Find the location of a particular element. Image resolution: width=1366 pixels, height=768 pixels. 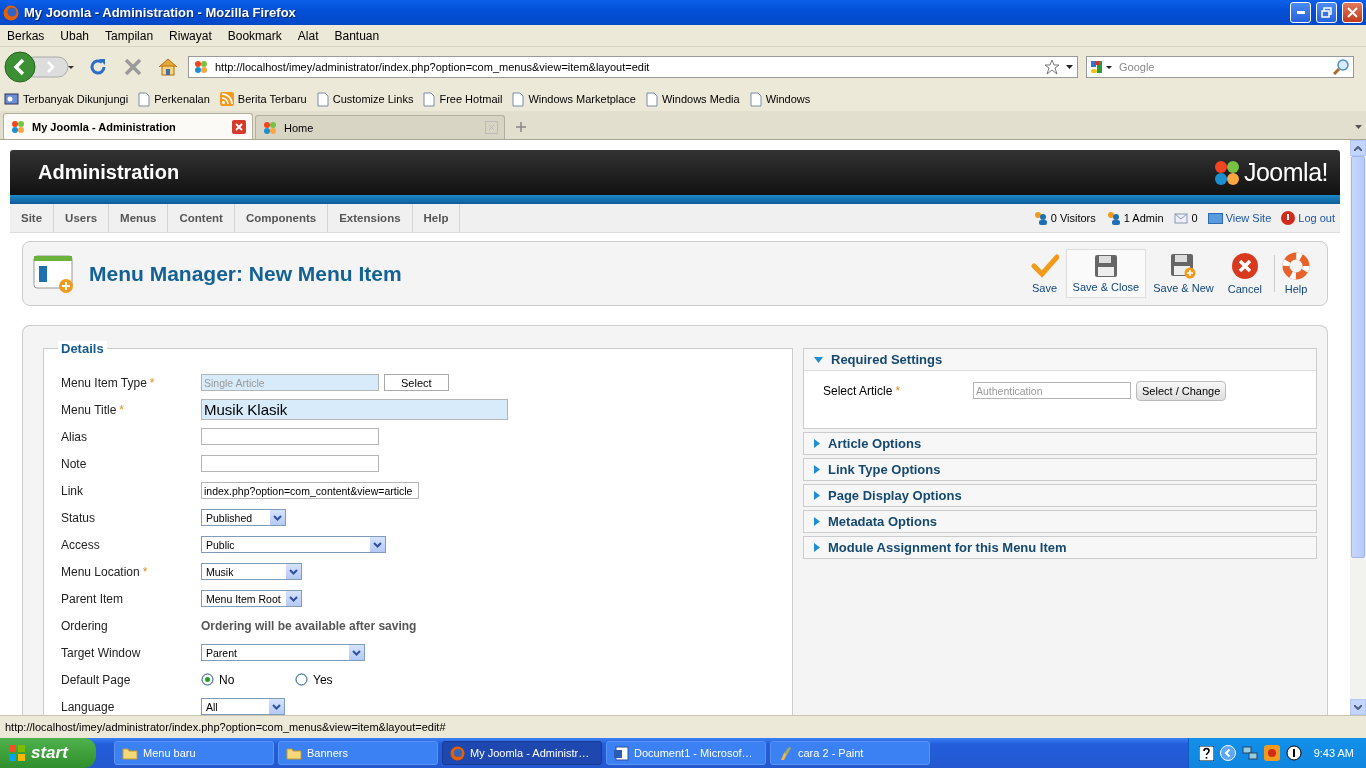

menu-item: Bantuan is located at coordinates (357, 35).